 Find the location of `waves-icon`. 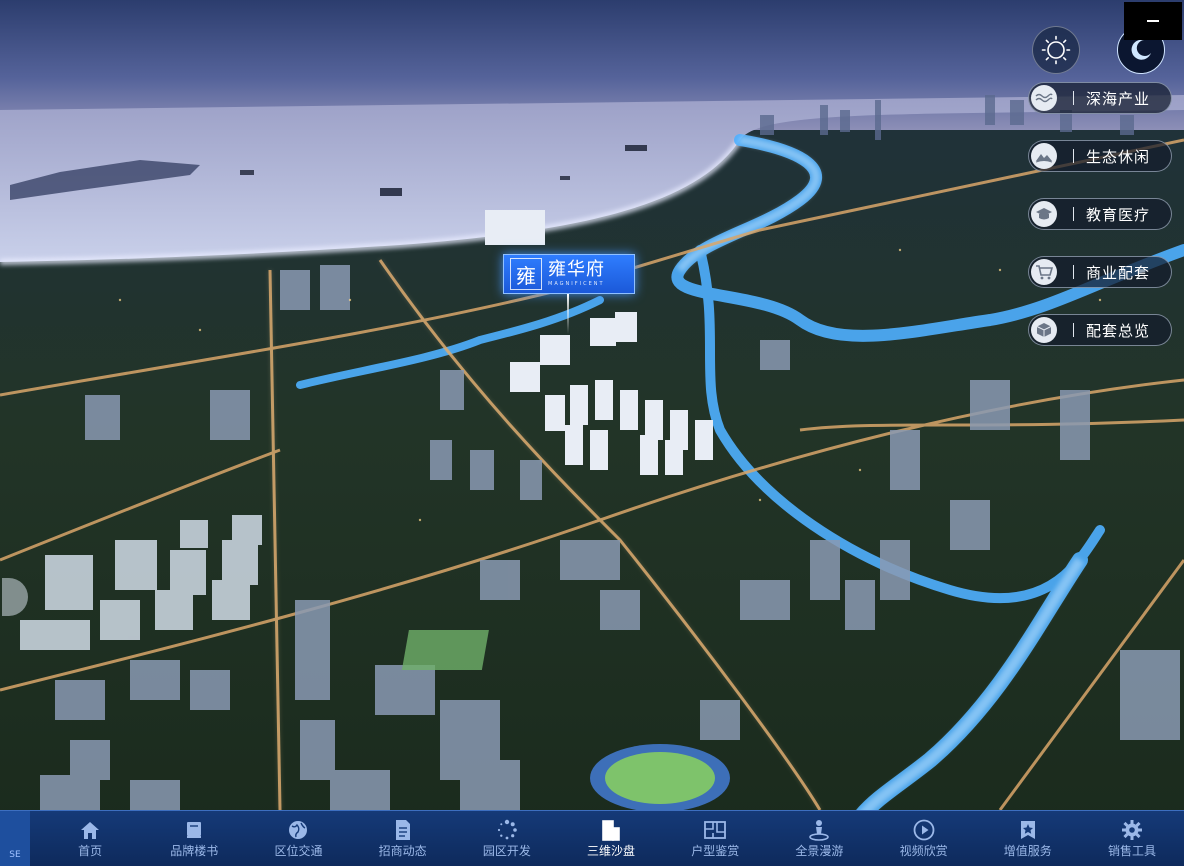

waves-icon is located at coordinates (1044, 98).